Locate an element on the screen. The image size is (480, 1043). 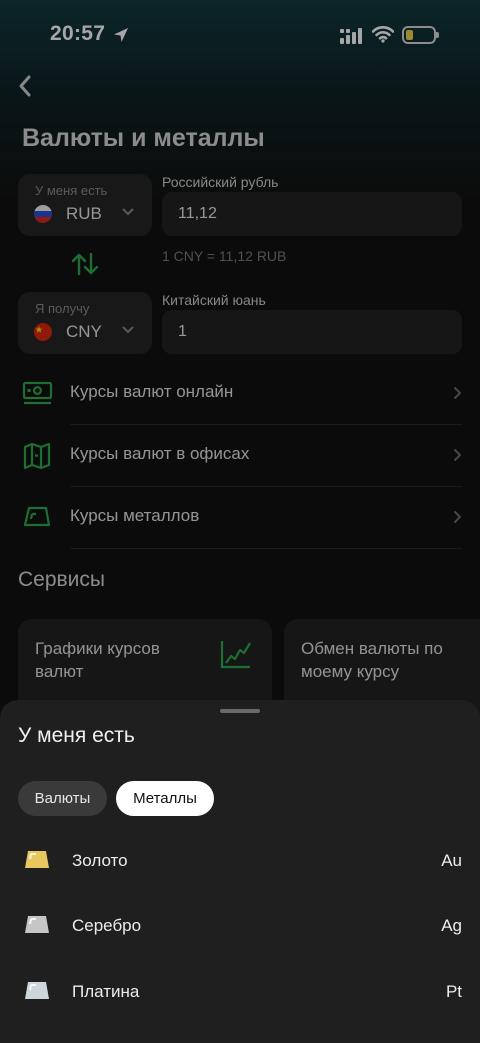
sheet-drag-handle is located at coordinates (240, 711).